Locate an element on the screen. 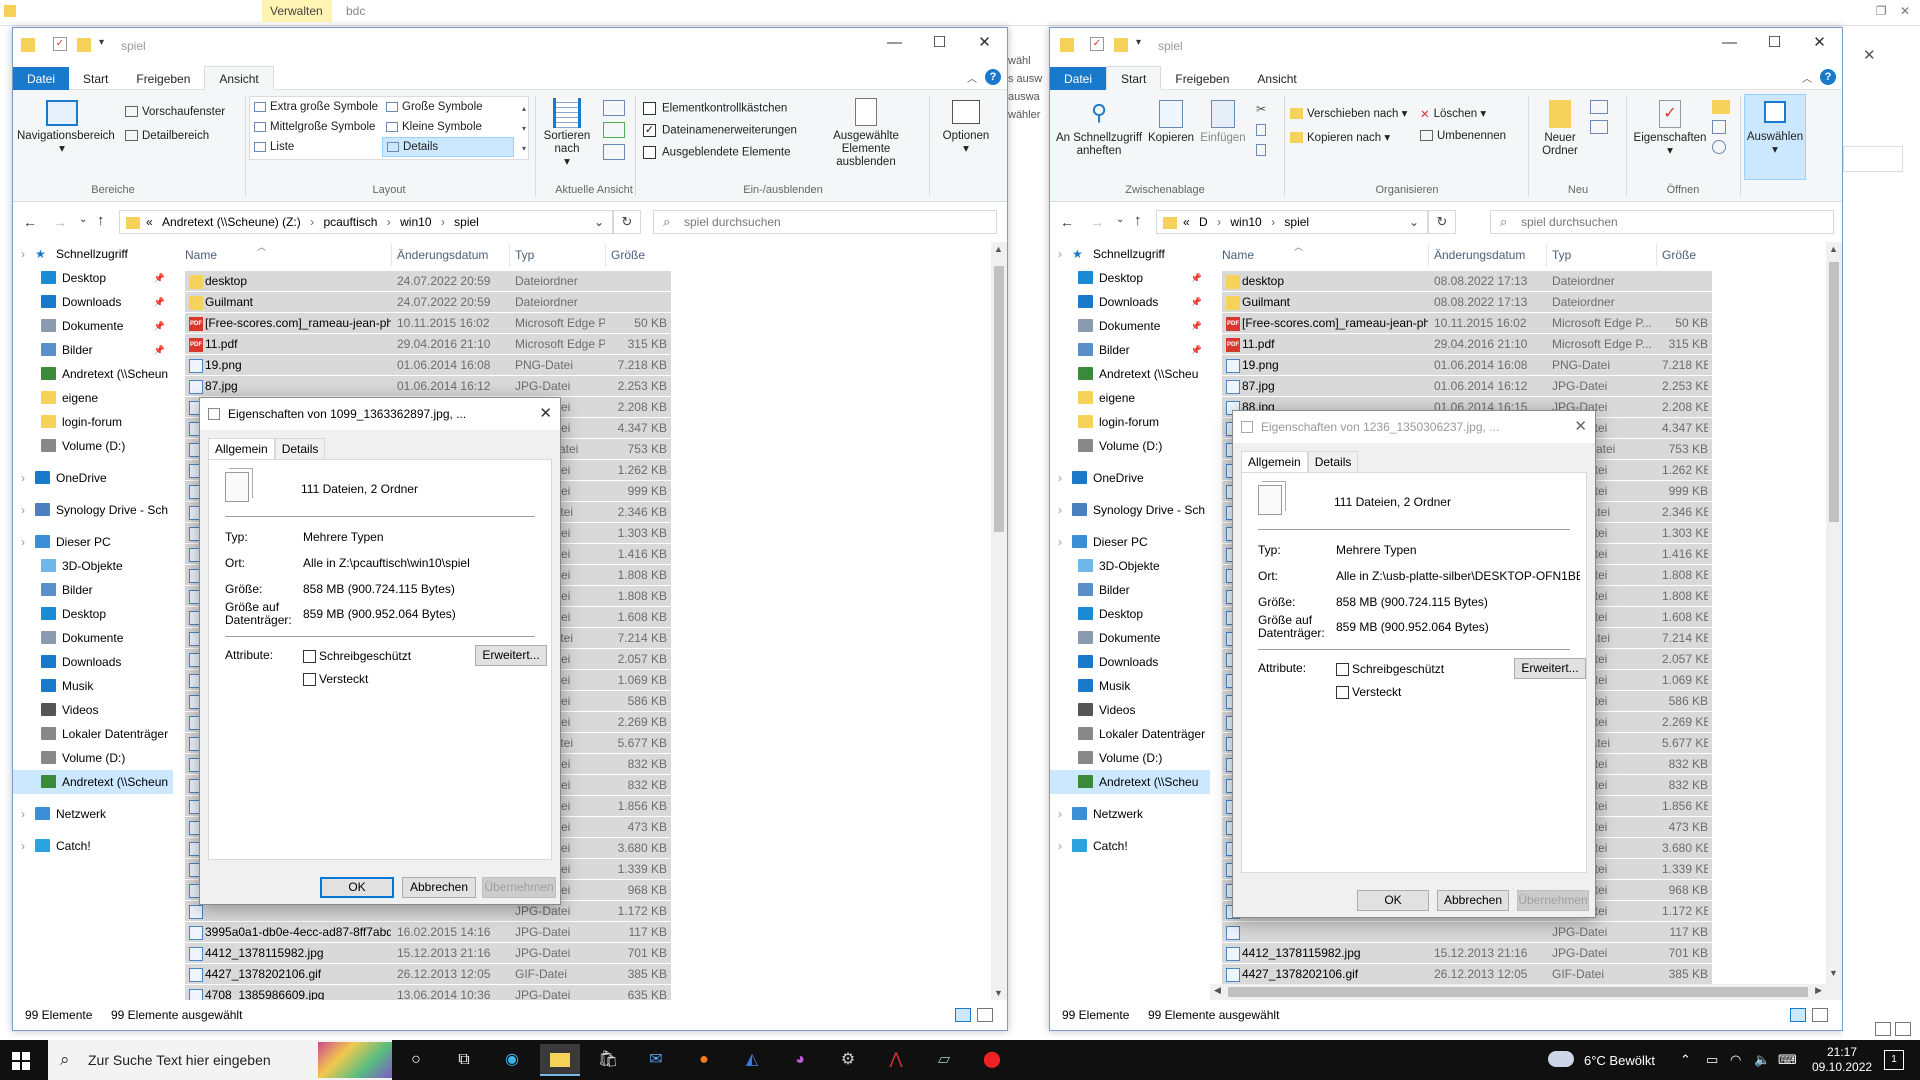 This screenshot has width=1920, height=1080. readonly-checkbox is located at coordinates (1342, 669).